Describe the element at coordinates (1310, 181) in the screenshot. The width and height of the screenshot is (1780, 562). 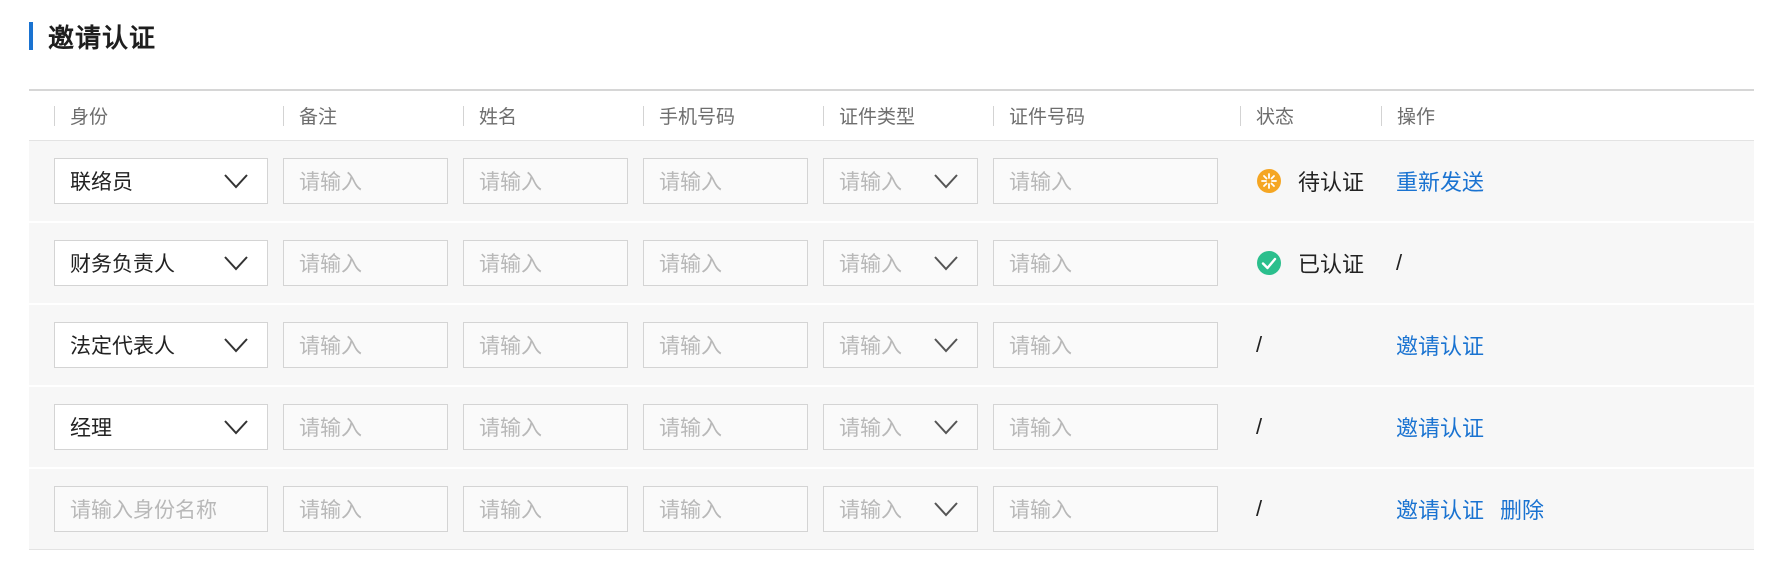
I see `status-badge: 待认证` at that location.